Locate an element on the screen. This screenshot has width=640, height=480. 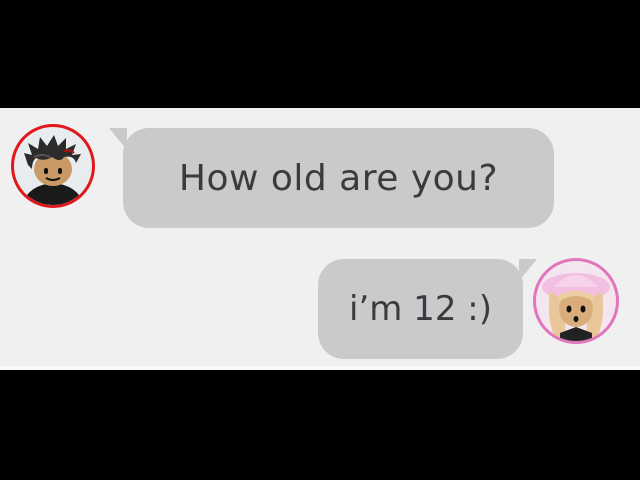
girl-avatar-icon is located at coordinates (576, 307).